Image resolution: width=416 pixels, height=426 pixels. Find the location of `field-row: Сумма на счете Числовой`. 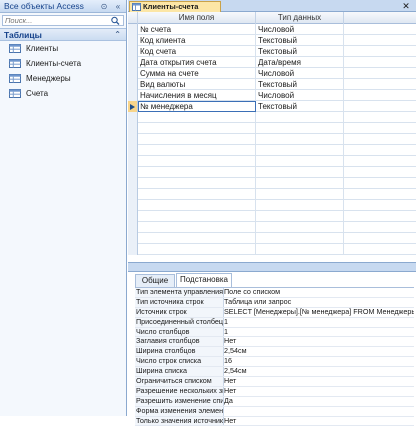

field-row: Сумма на счете Числовой is located at coordinates (272, 73).